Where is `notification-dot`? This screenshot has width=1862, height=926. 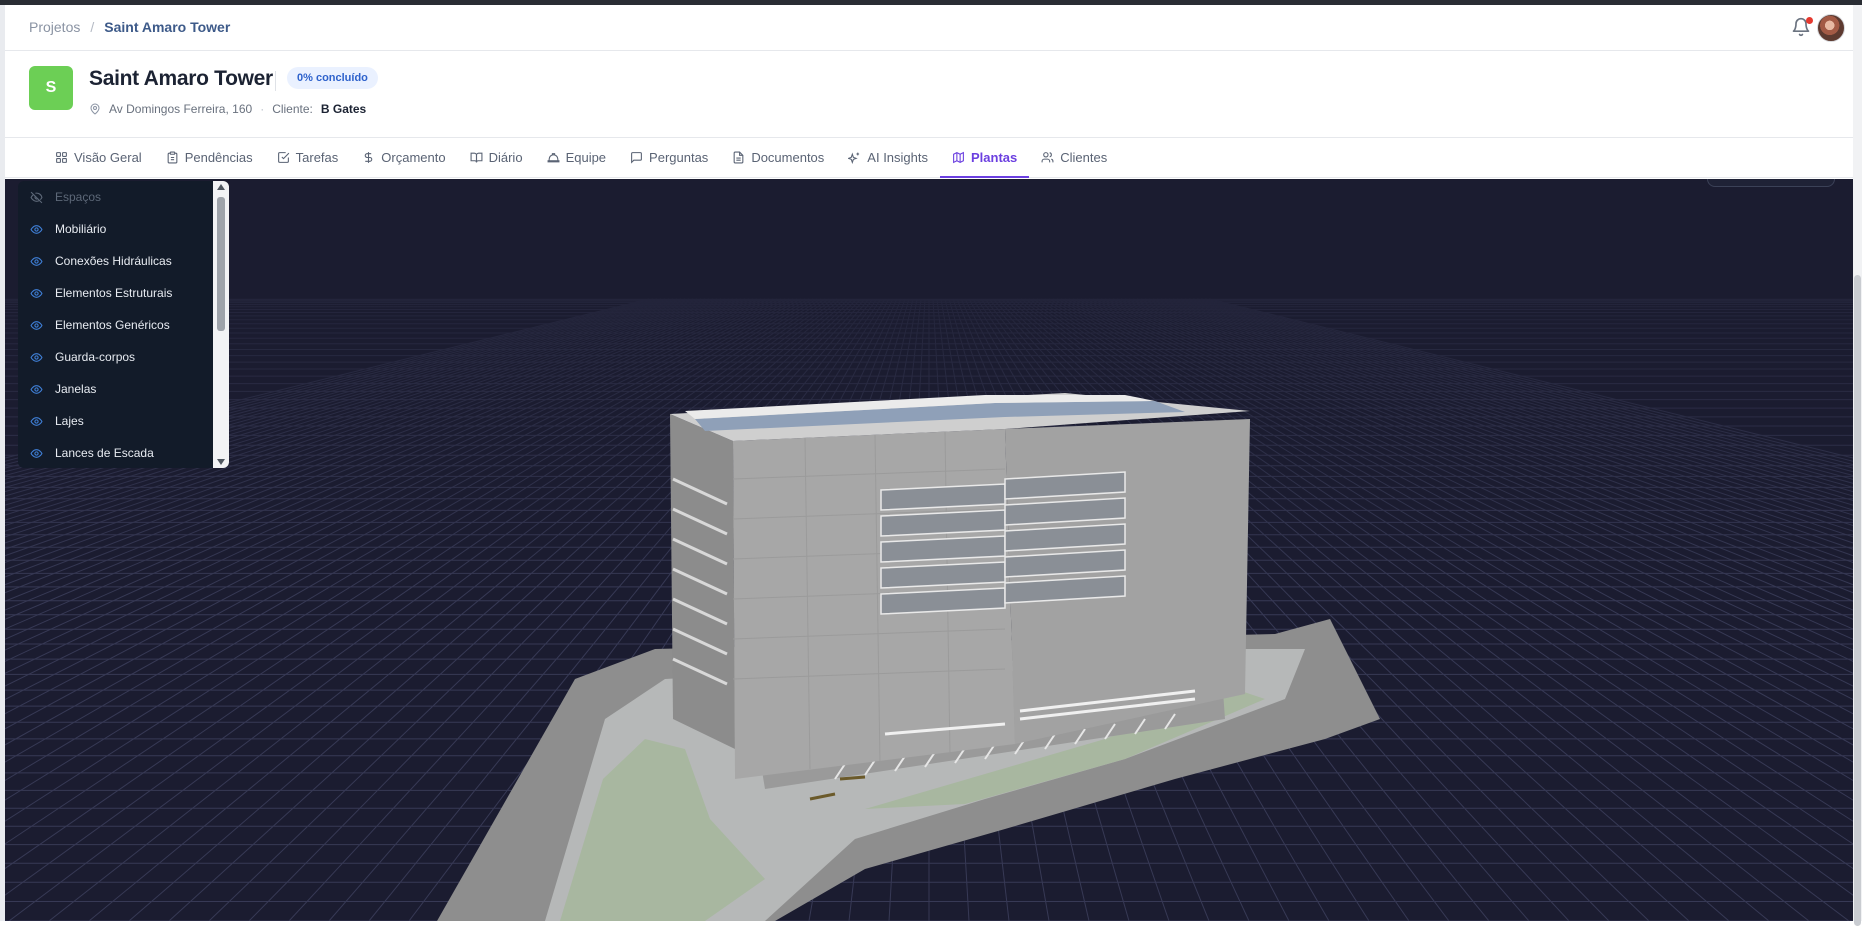 notification-dot is located at coordinates (1809, 20).